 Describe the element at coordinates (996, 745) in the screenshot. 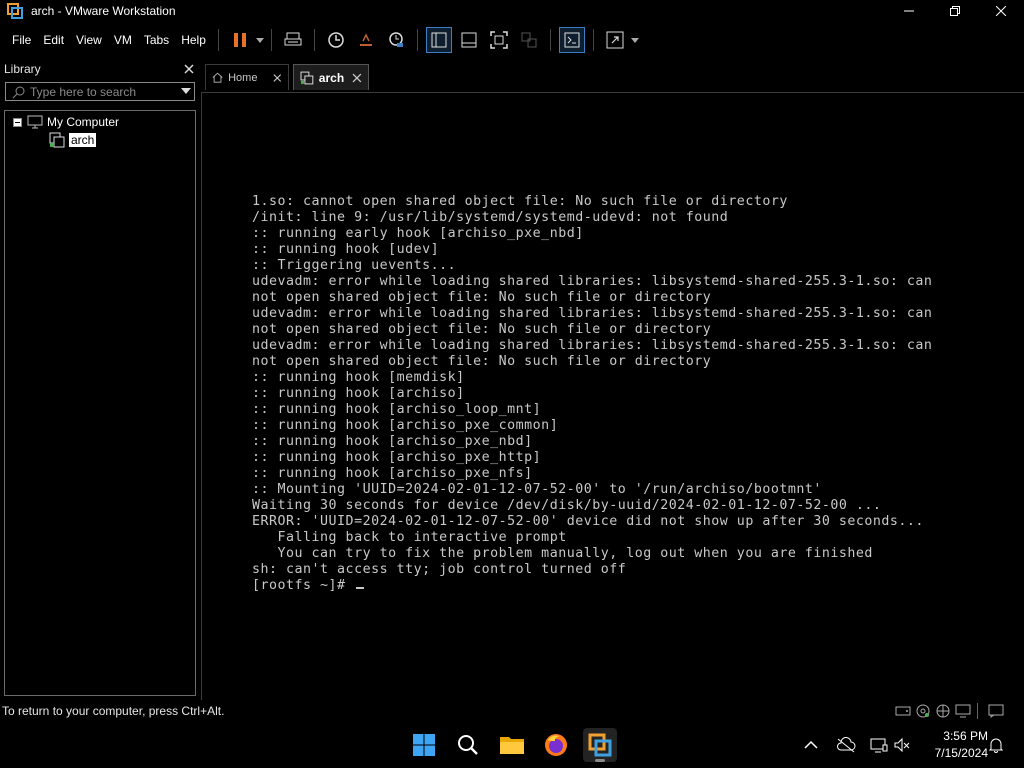

I see `notification-bell-icon` at that location.